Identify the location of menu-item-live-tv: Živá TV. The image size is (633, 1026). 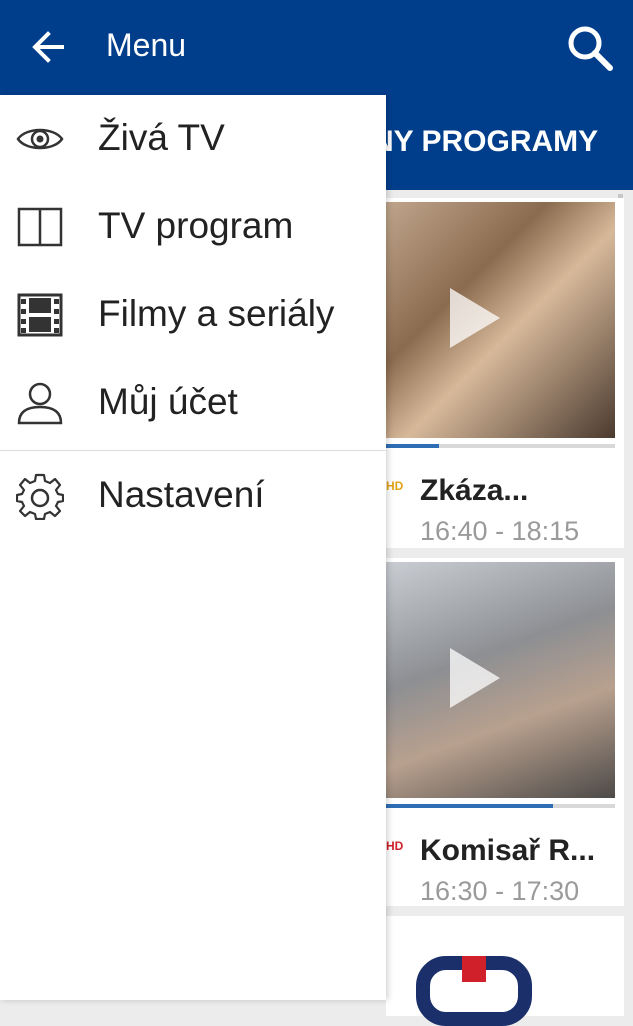
(193, 139).